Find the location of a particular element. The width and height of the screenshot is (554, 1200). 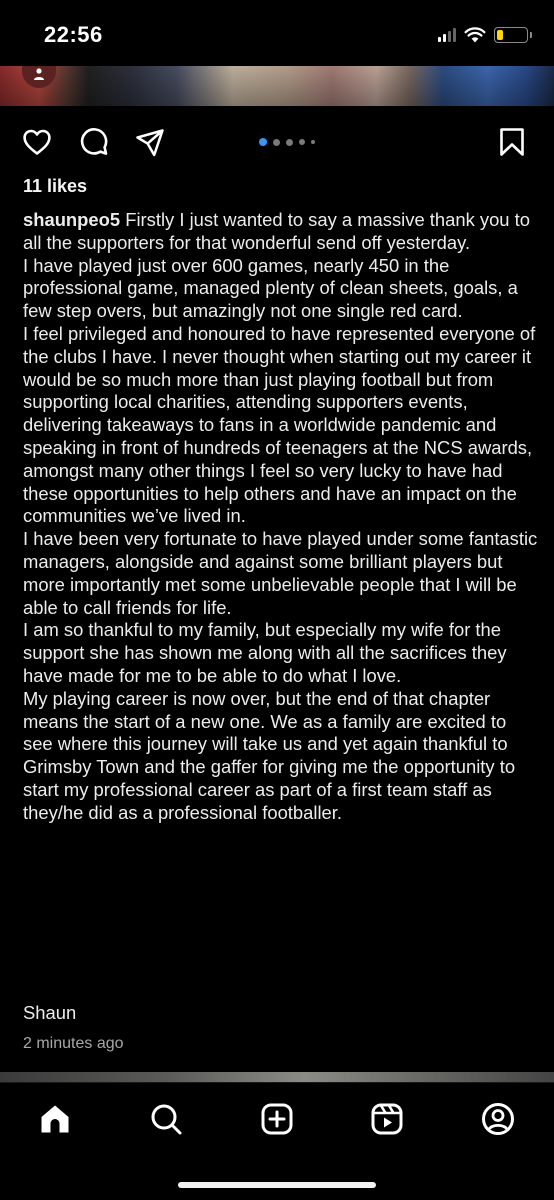

home-icon is located at coordinates (55, 1119).